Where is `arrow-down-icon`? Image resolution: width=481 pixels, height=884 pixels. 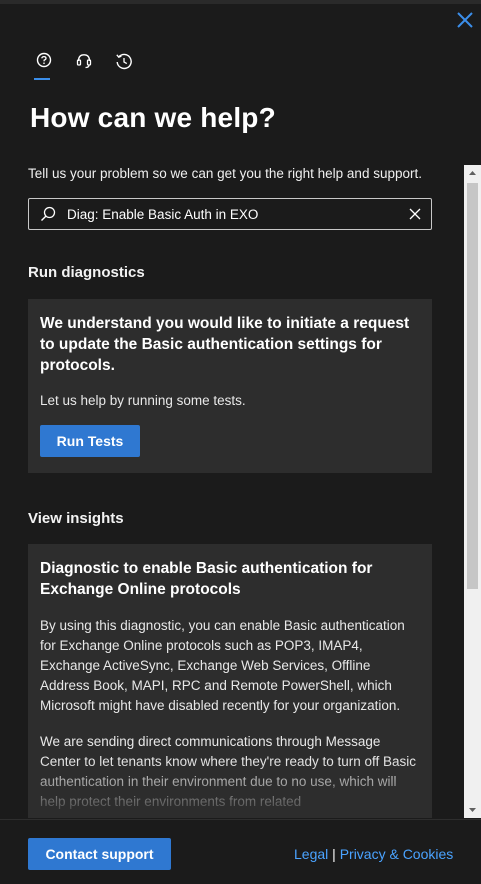
arrow-down-icon is located at coordinates (472, 810).